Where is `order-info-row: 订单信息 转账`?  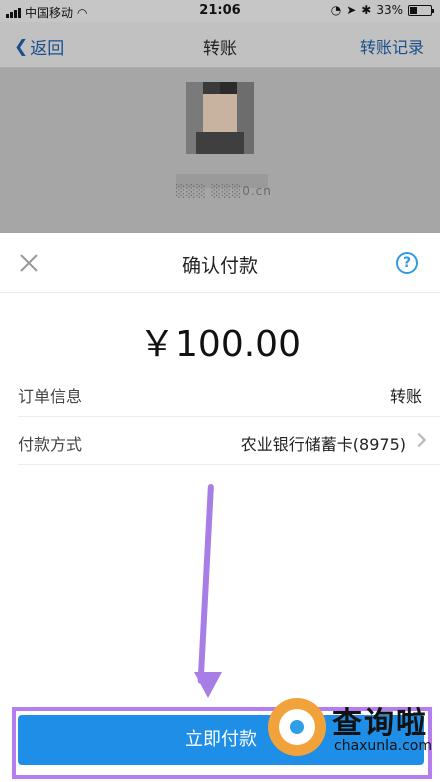
order-info-row: 订单信息 转账 is located at coordinates (229, 393).